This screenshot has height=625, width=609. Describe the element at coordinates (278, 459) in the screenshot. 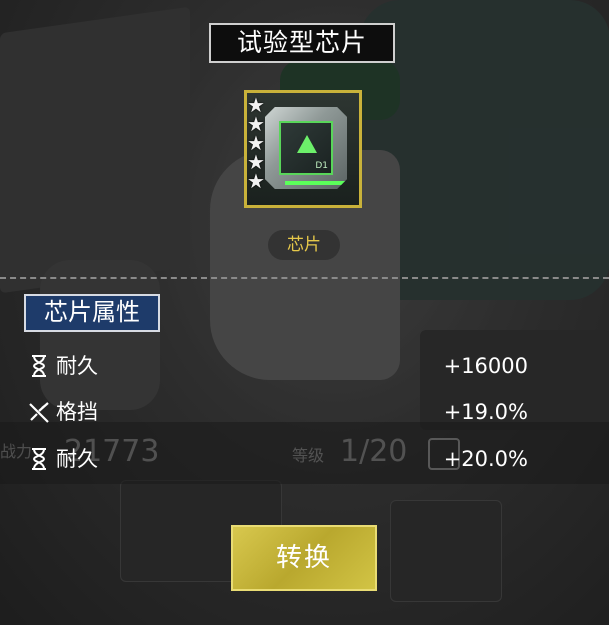

I see `attribute-row: 耐久 +20.0%` at that location.